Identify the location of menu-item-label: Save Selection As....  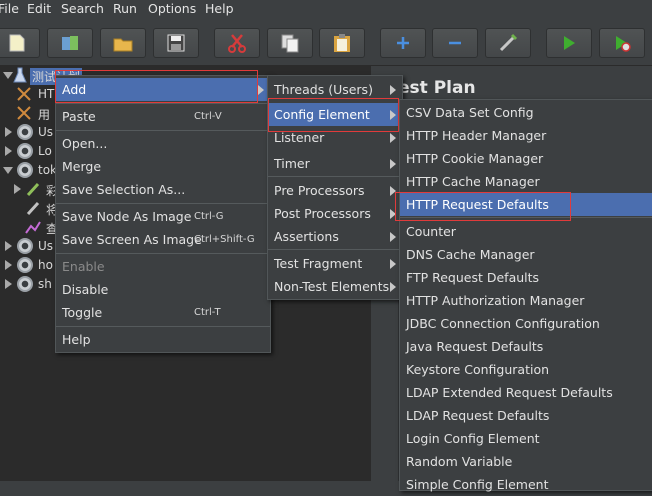
(124, 189).